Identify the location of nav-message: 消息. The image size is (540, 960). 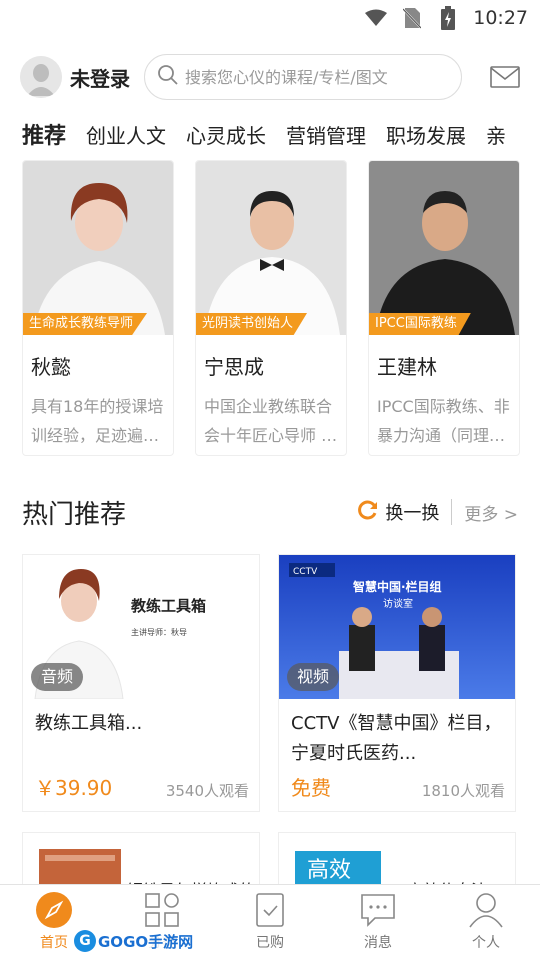
(378, 922).